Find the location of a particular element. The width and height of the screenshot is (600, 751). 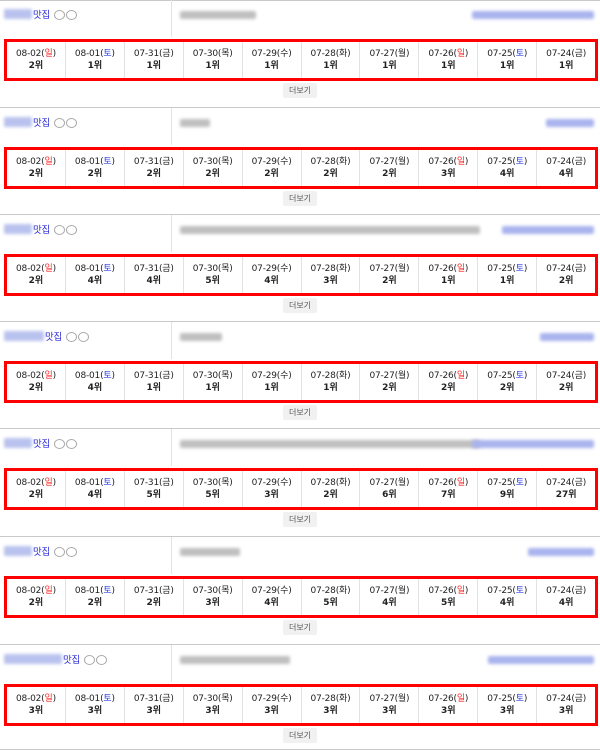

date-label: 07-29(수) is located at coordinates (271, 699).